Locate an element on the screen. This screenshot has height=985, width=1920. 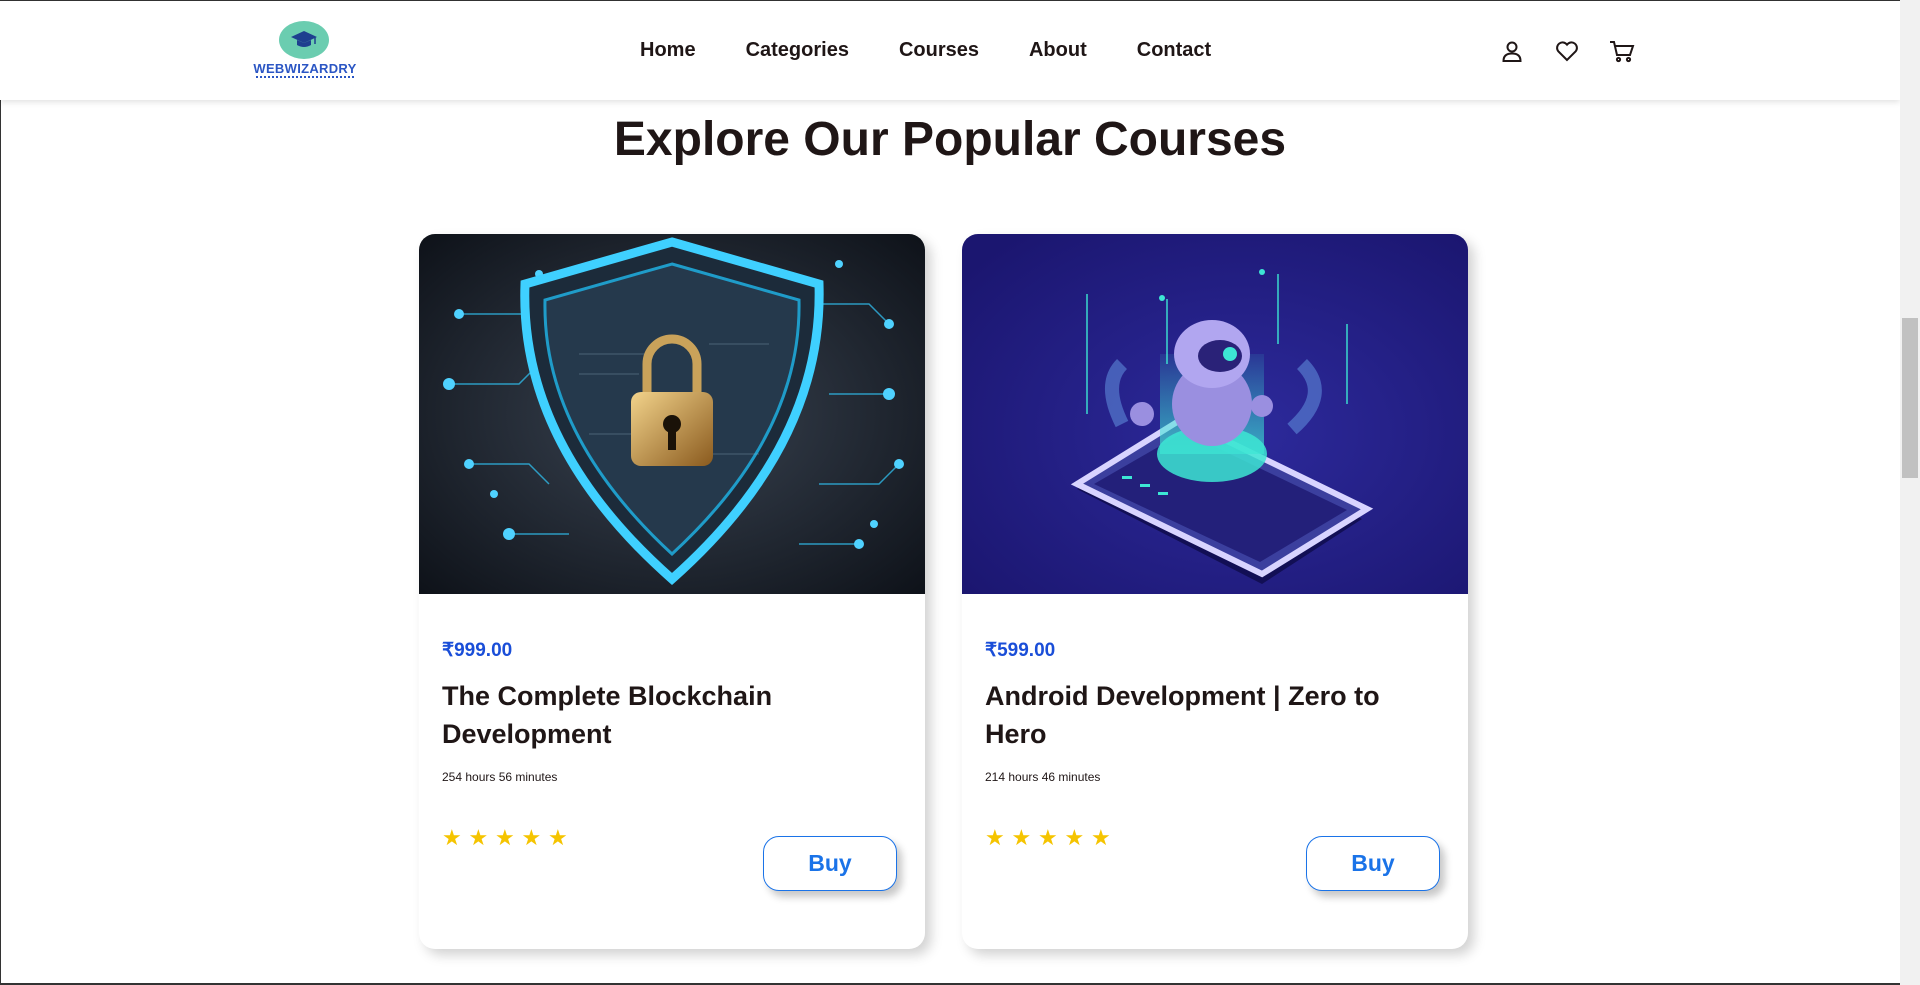
scrollbar-thumb is located at coordinates (1910, 398).